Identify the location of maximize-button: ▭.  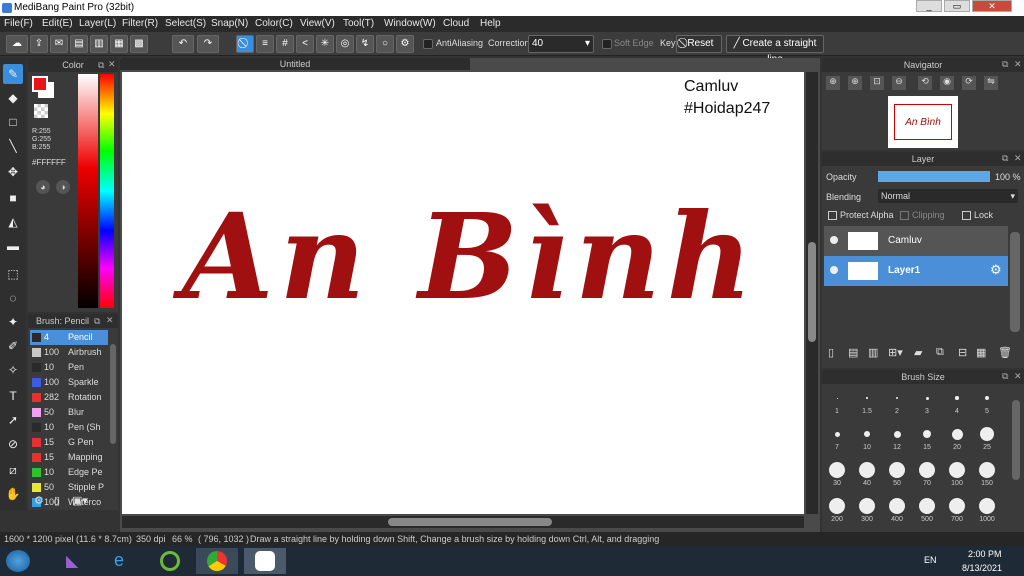
(957, 6).